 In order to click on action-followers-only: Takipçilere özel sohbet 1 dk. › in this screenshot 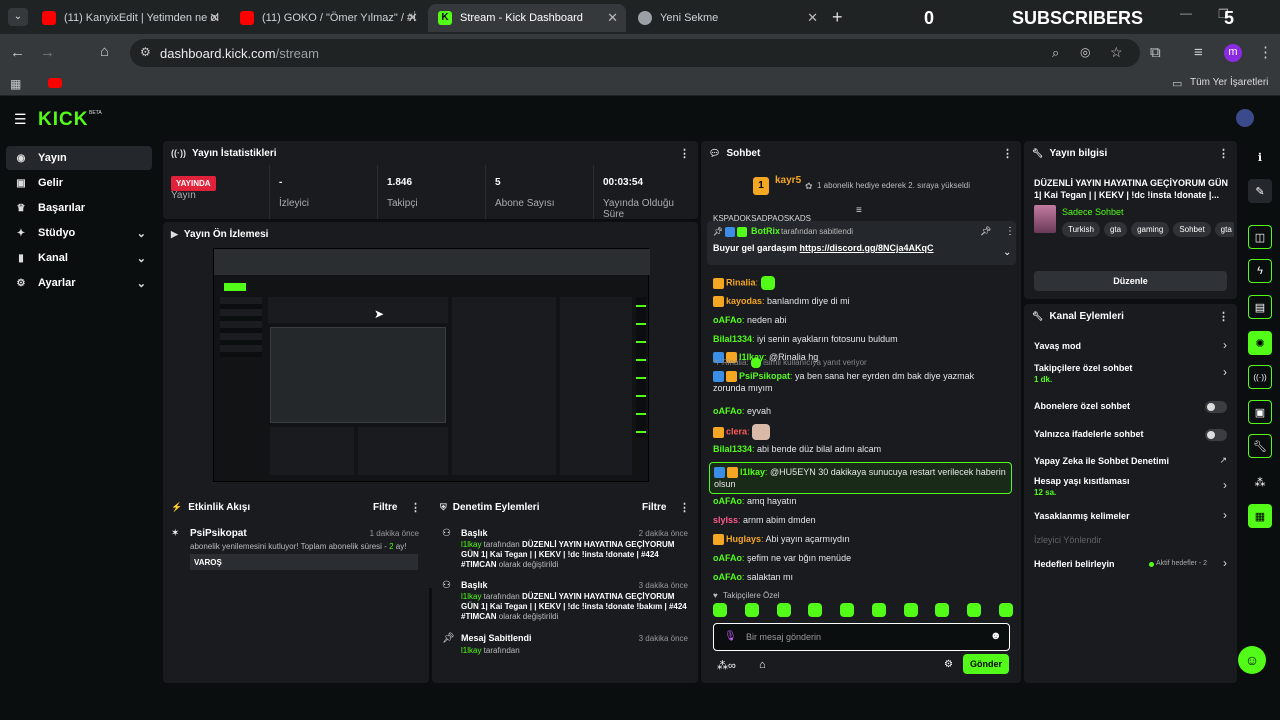, I will do `click(1130, 375)`.